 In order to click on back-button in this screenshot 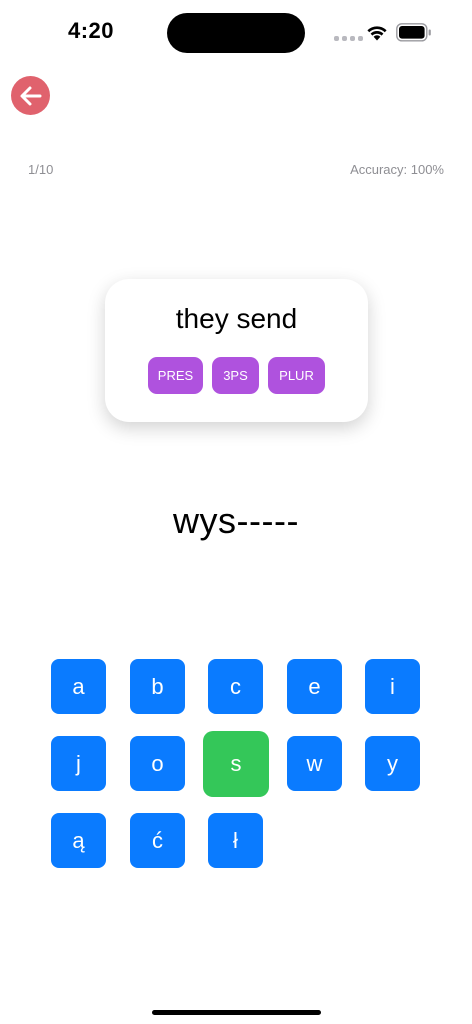, I will do `click(30, 95)`.